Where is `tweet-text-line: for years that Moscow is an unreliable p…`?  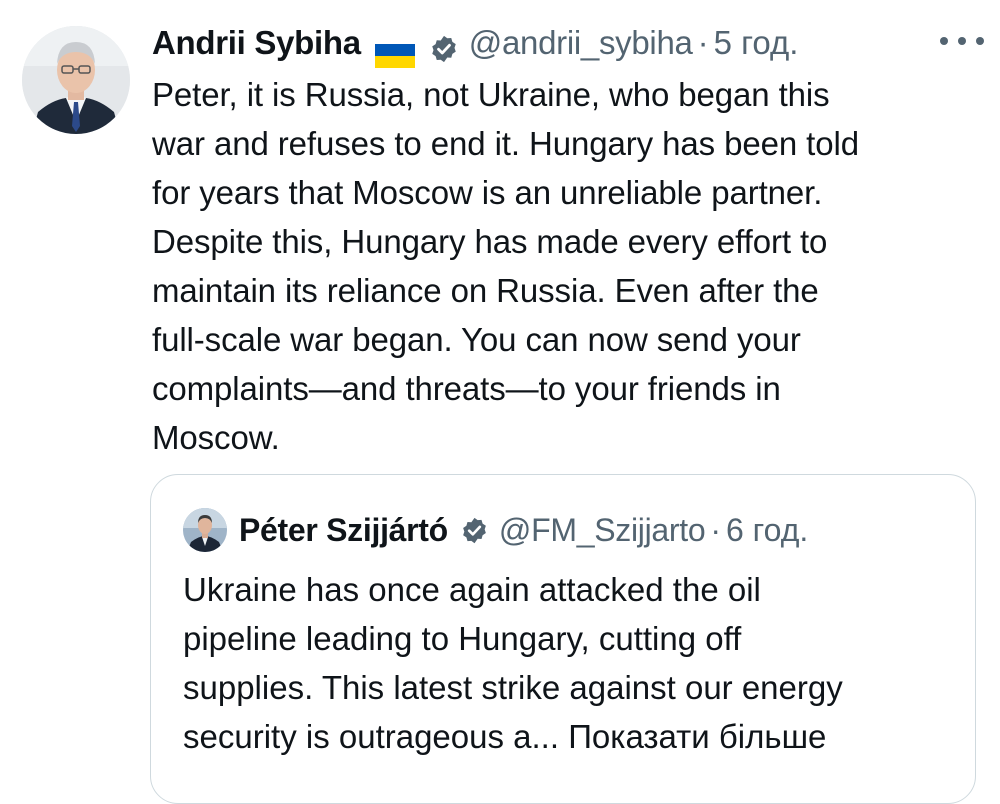 tweet-text-line: for years that Moscow is an unreliable p… is located at coordinates (487, 192).